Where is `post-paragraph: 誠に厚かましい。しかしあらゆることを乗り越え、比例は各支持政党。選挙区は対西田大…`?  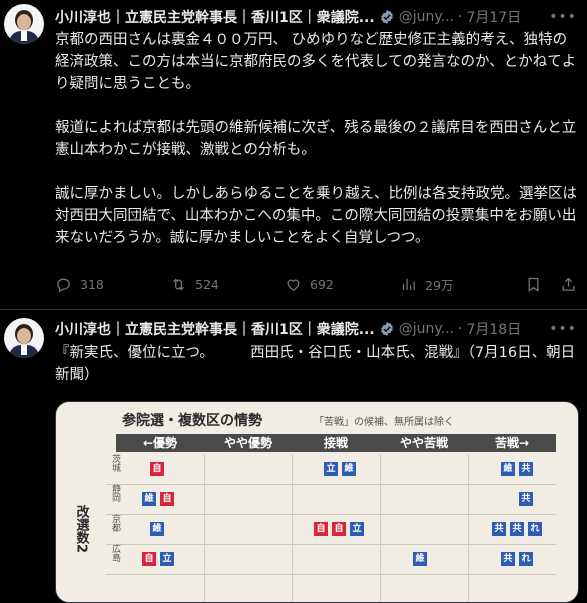 post-paragraph: 誠に厚かましい。しかしあらゆることを乗り越え、比例は各支持政党。選挙区は対西田大… is located at coordinates (316, 216).